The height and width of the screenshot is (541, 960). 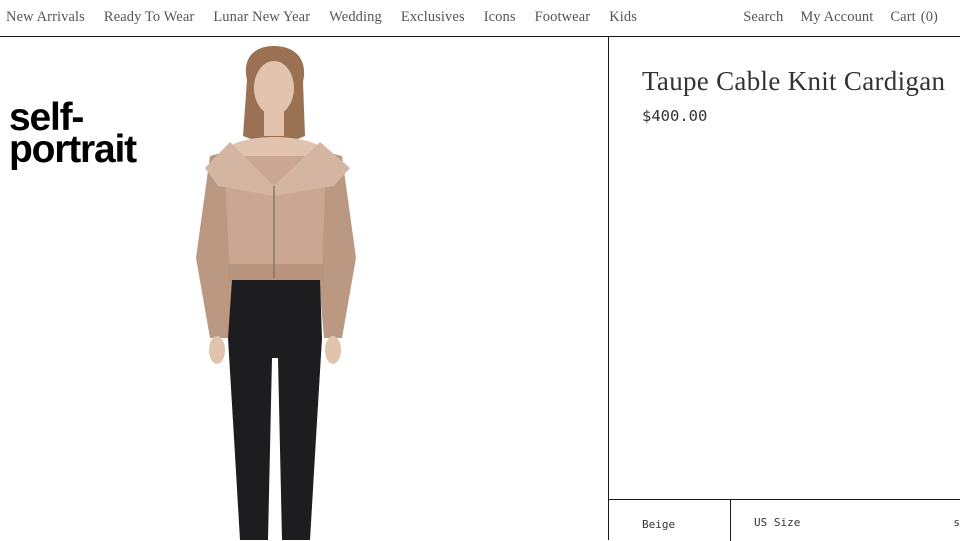 I want to click on brand-logo: self- portrait, so click(x=89, y=134).